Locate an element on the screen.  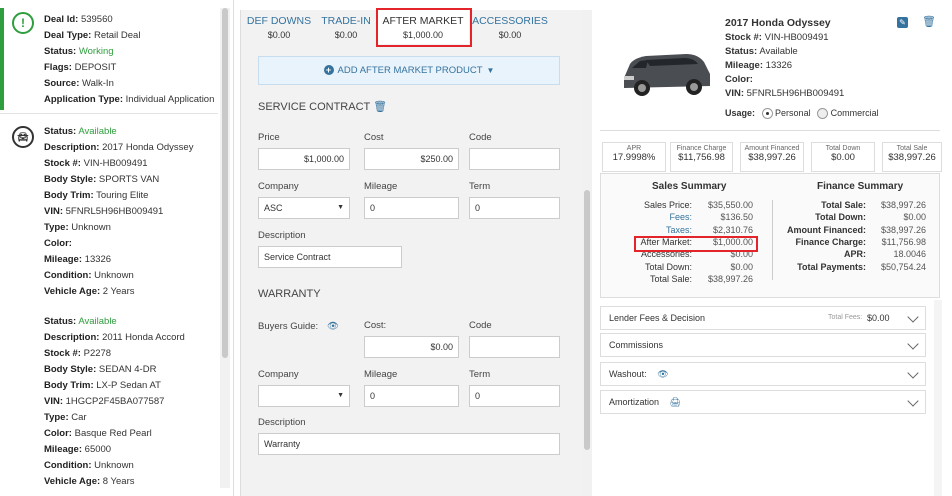
age-label: Vehicle Age: is located at coordinates (72, 291).